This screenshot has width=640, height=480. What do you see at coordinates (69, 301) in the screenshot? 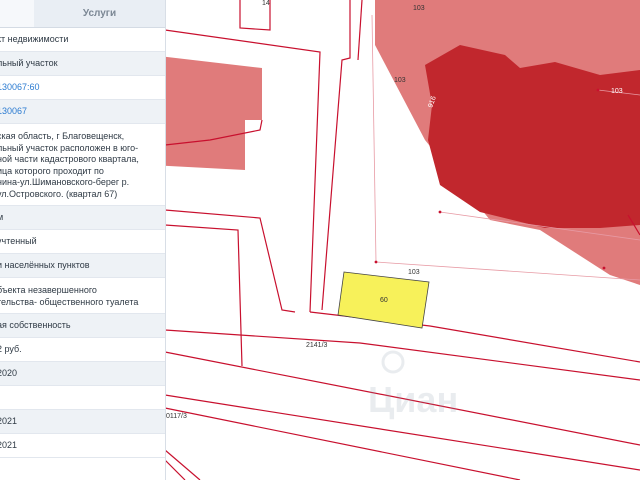
I see `detail-text: тельства- общественного туалета` at bounding box center [69, 301].